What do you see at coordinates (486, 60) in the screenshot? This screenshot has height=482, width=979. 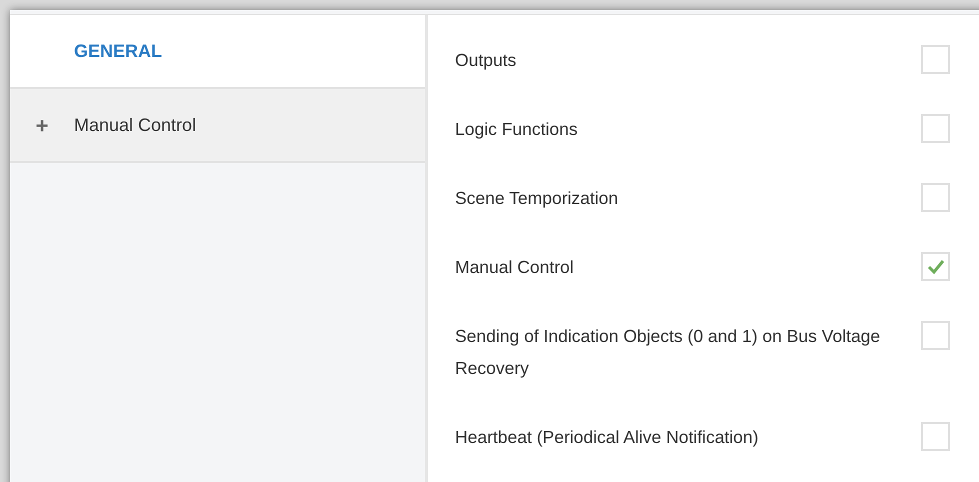 I see `option-label: Outputs` at bounding box center [486, 60].